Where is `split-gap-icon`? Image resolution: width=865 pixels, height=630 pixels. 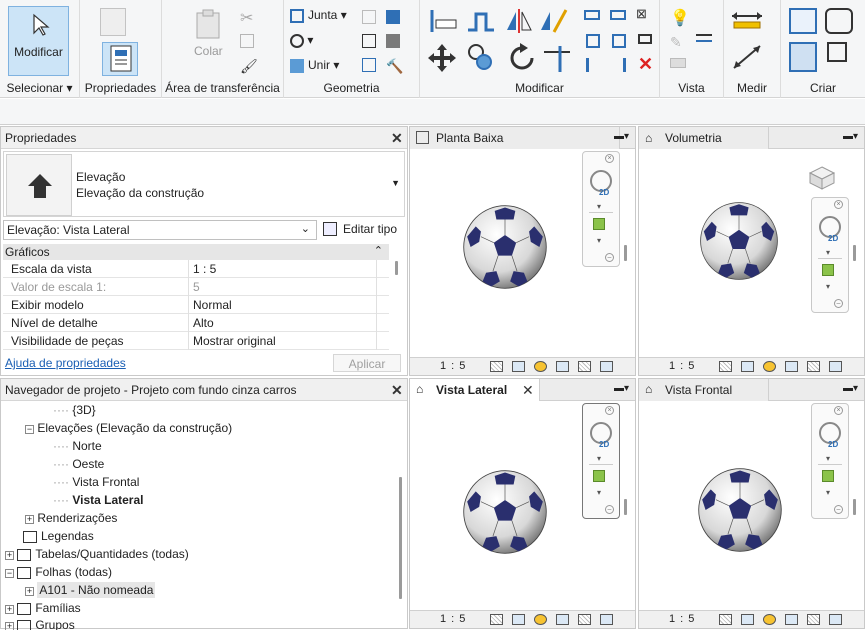
split-gap-icon is located at coordinates (618, 15).